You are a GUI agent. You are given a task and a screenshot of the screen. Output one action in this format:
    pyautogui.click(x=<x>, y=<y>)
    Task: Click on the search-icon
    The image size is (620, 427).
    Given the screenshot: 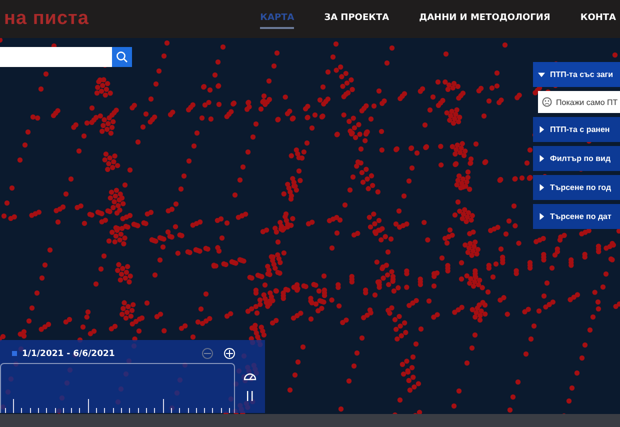 What is the action you would take?
    pyautogui.click(x=122, y=57)
    